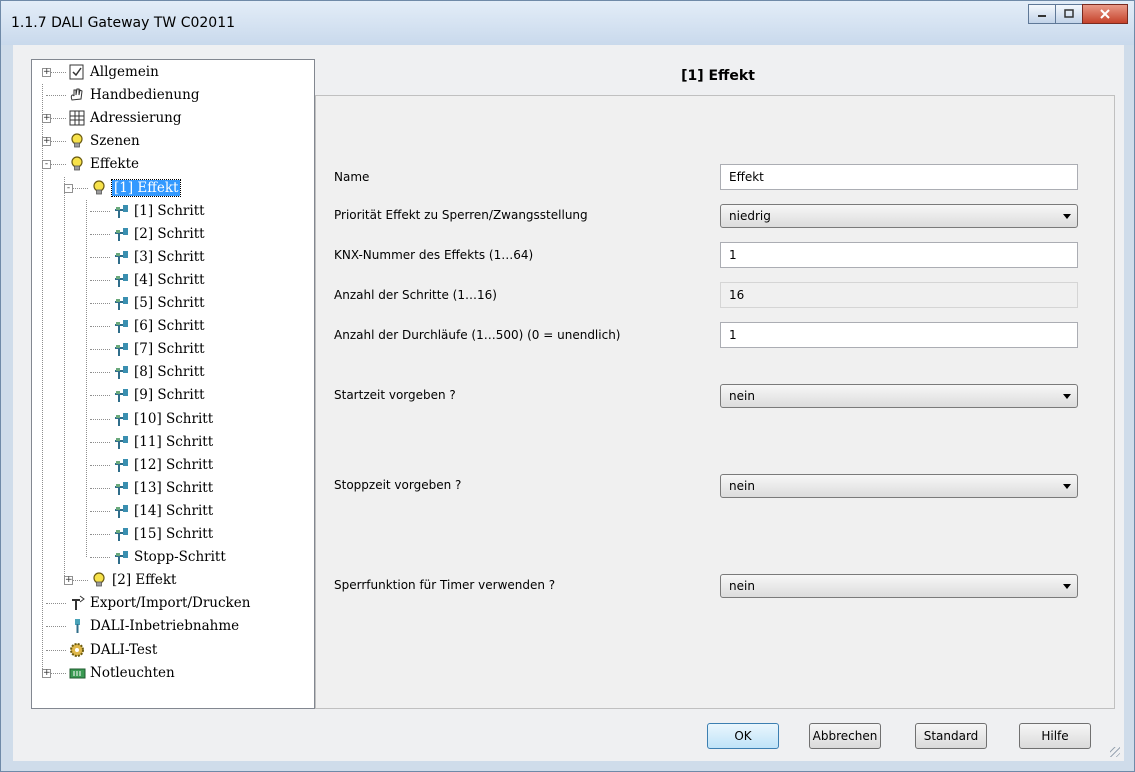 Image resolution: width=1135 pixels, height=772 pixels. I want to click on tree-item-label: [1] Schritt, so click(169, 210).